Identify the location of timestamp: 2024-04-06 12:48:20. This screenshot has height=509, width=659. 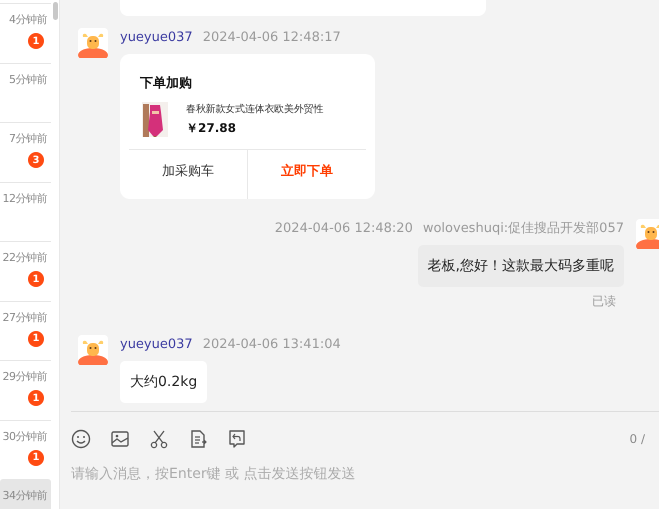
(343, 228).